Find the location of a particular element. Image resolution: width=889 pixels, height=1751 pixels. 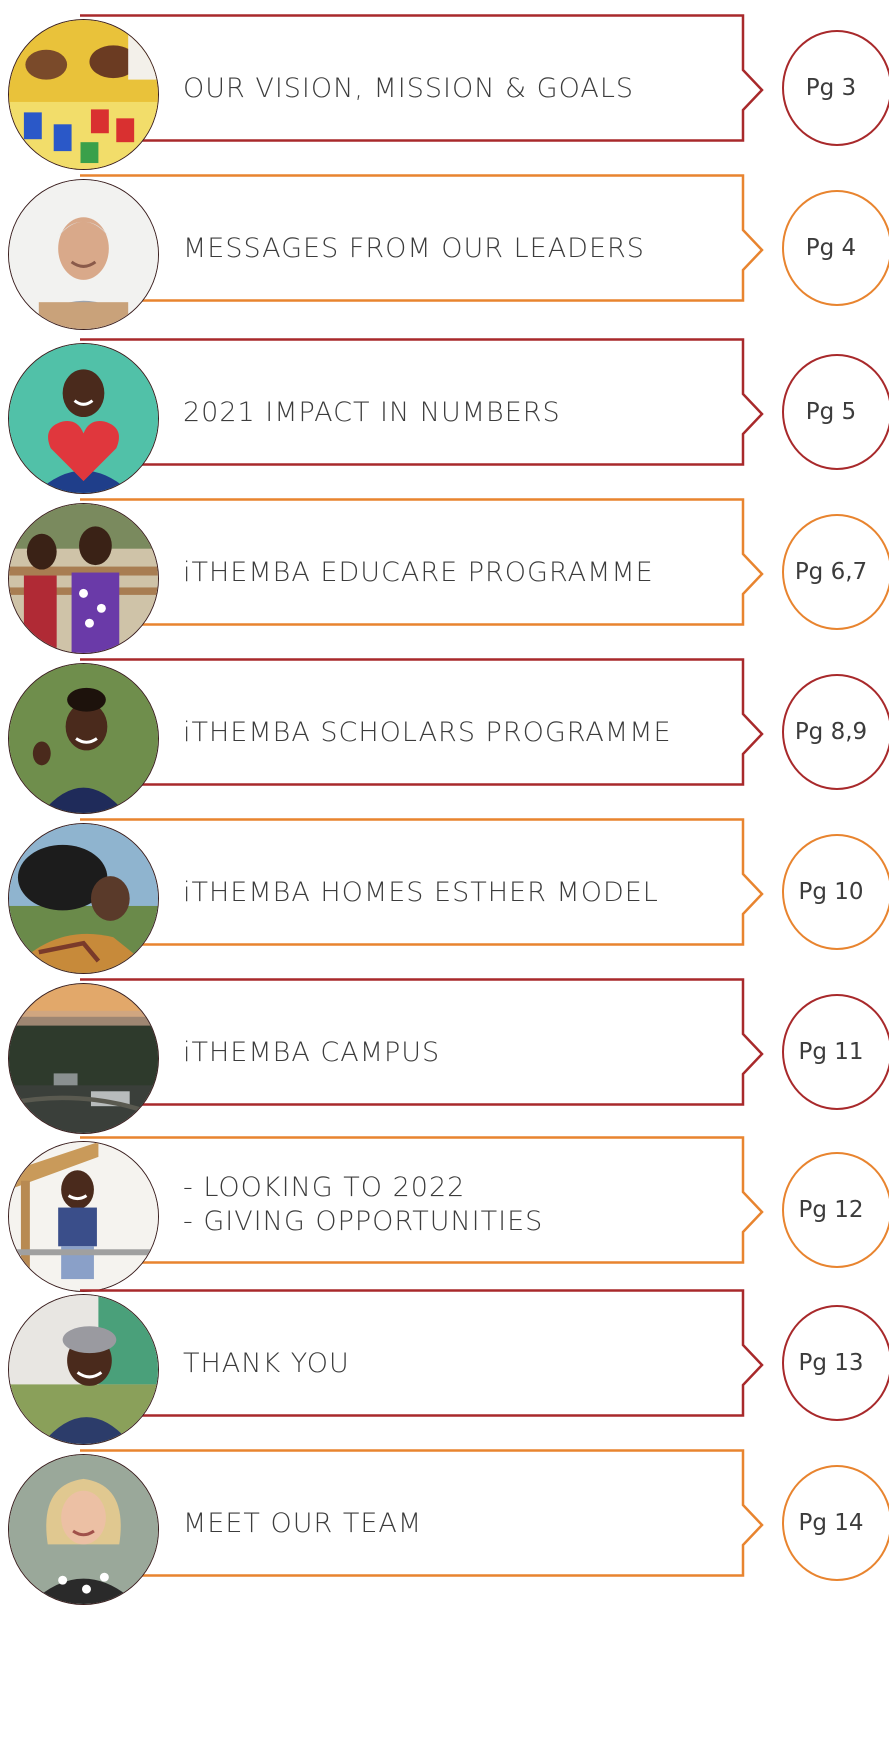

toc-entry-2021-impact-in-numbers: 2021 IMPACT IN NUMBERS Pg 5 is located at coordinates (444, 416).